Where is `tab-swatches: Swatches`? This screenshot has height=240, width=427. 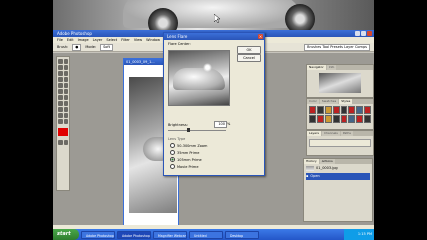 tab-swatches: Swatches is located at coordinates (329, 101).